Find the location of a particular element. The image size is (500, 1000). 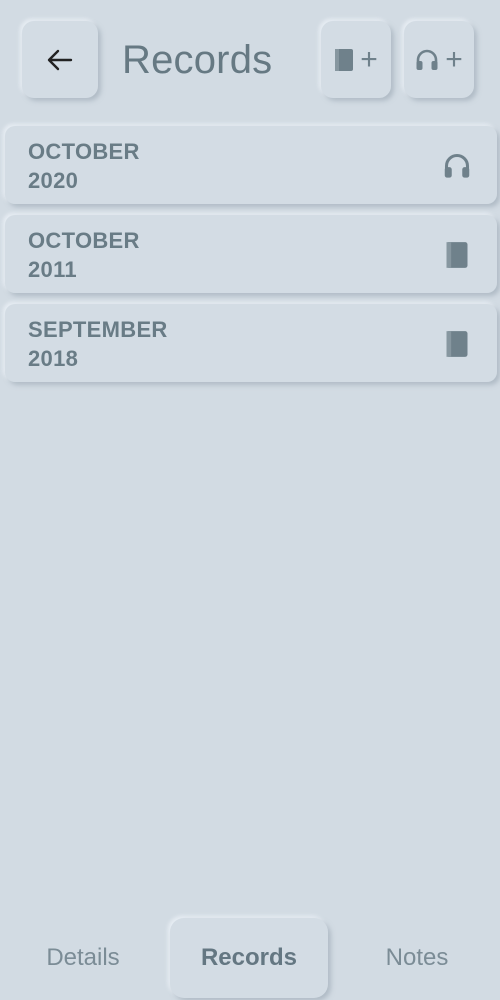

record-year: 2011 is located at coordinates (52, 269).